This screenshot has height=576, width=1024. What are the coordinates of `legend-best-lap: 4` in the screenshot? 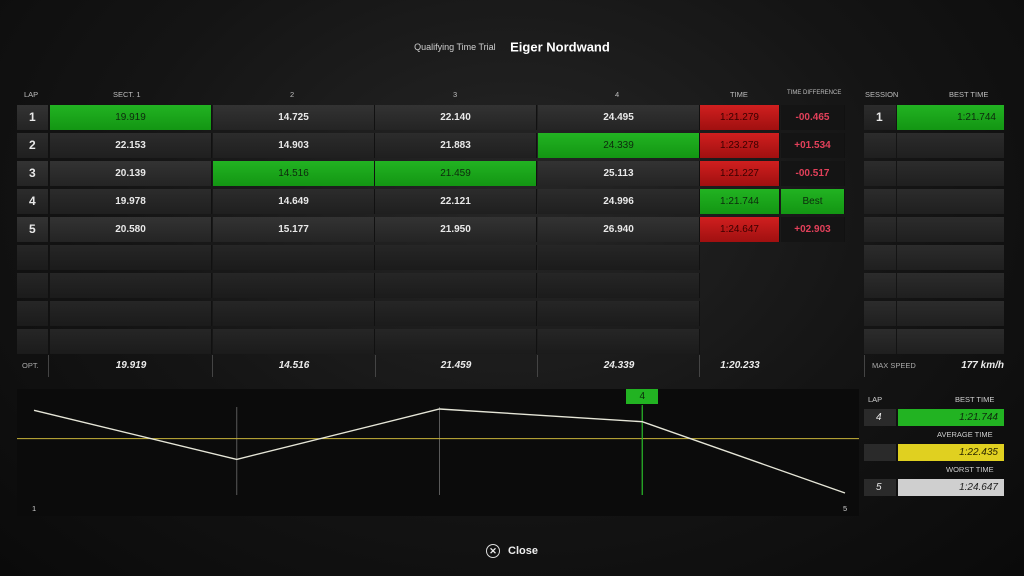 It's located at (880, 417).